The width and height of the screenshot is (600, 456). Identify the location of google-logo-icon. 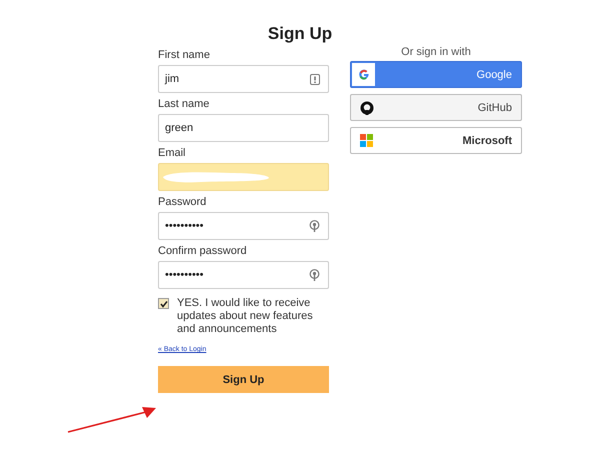
(364, 74).